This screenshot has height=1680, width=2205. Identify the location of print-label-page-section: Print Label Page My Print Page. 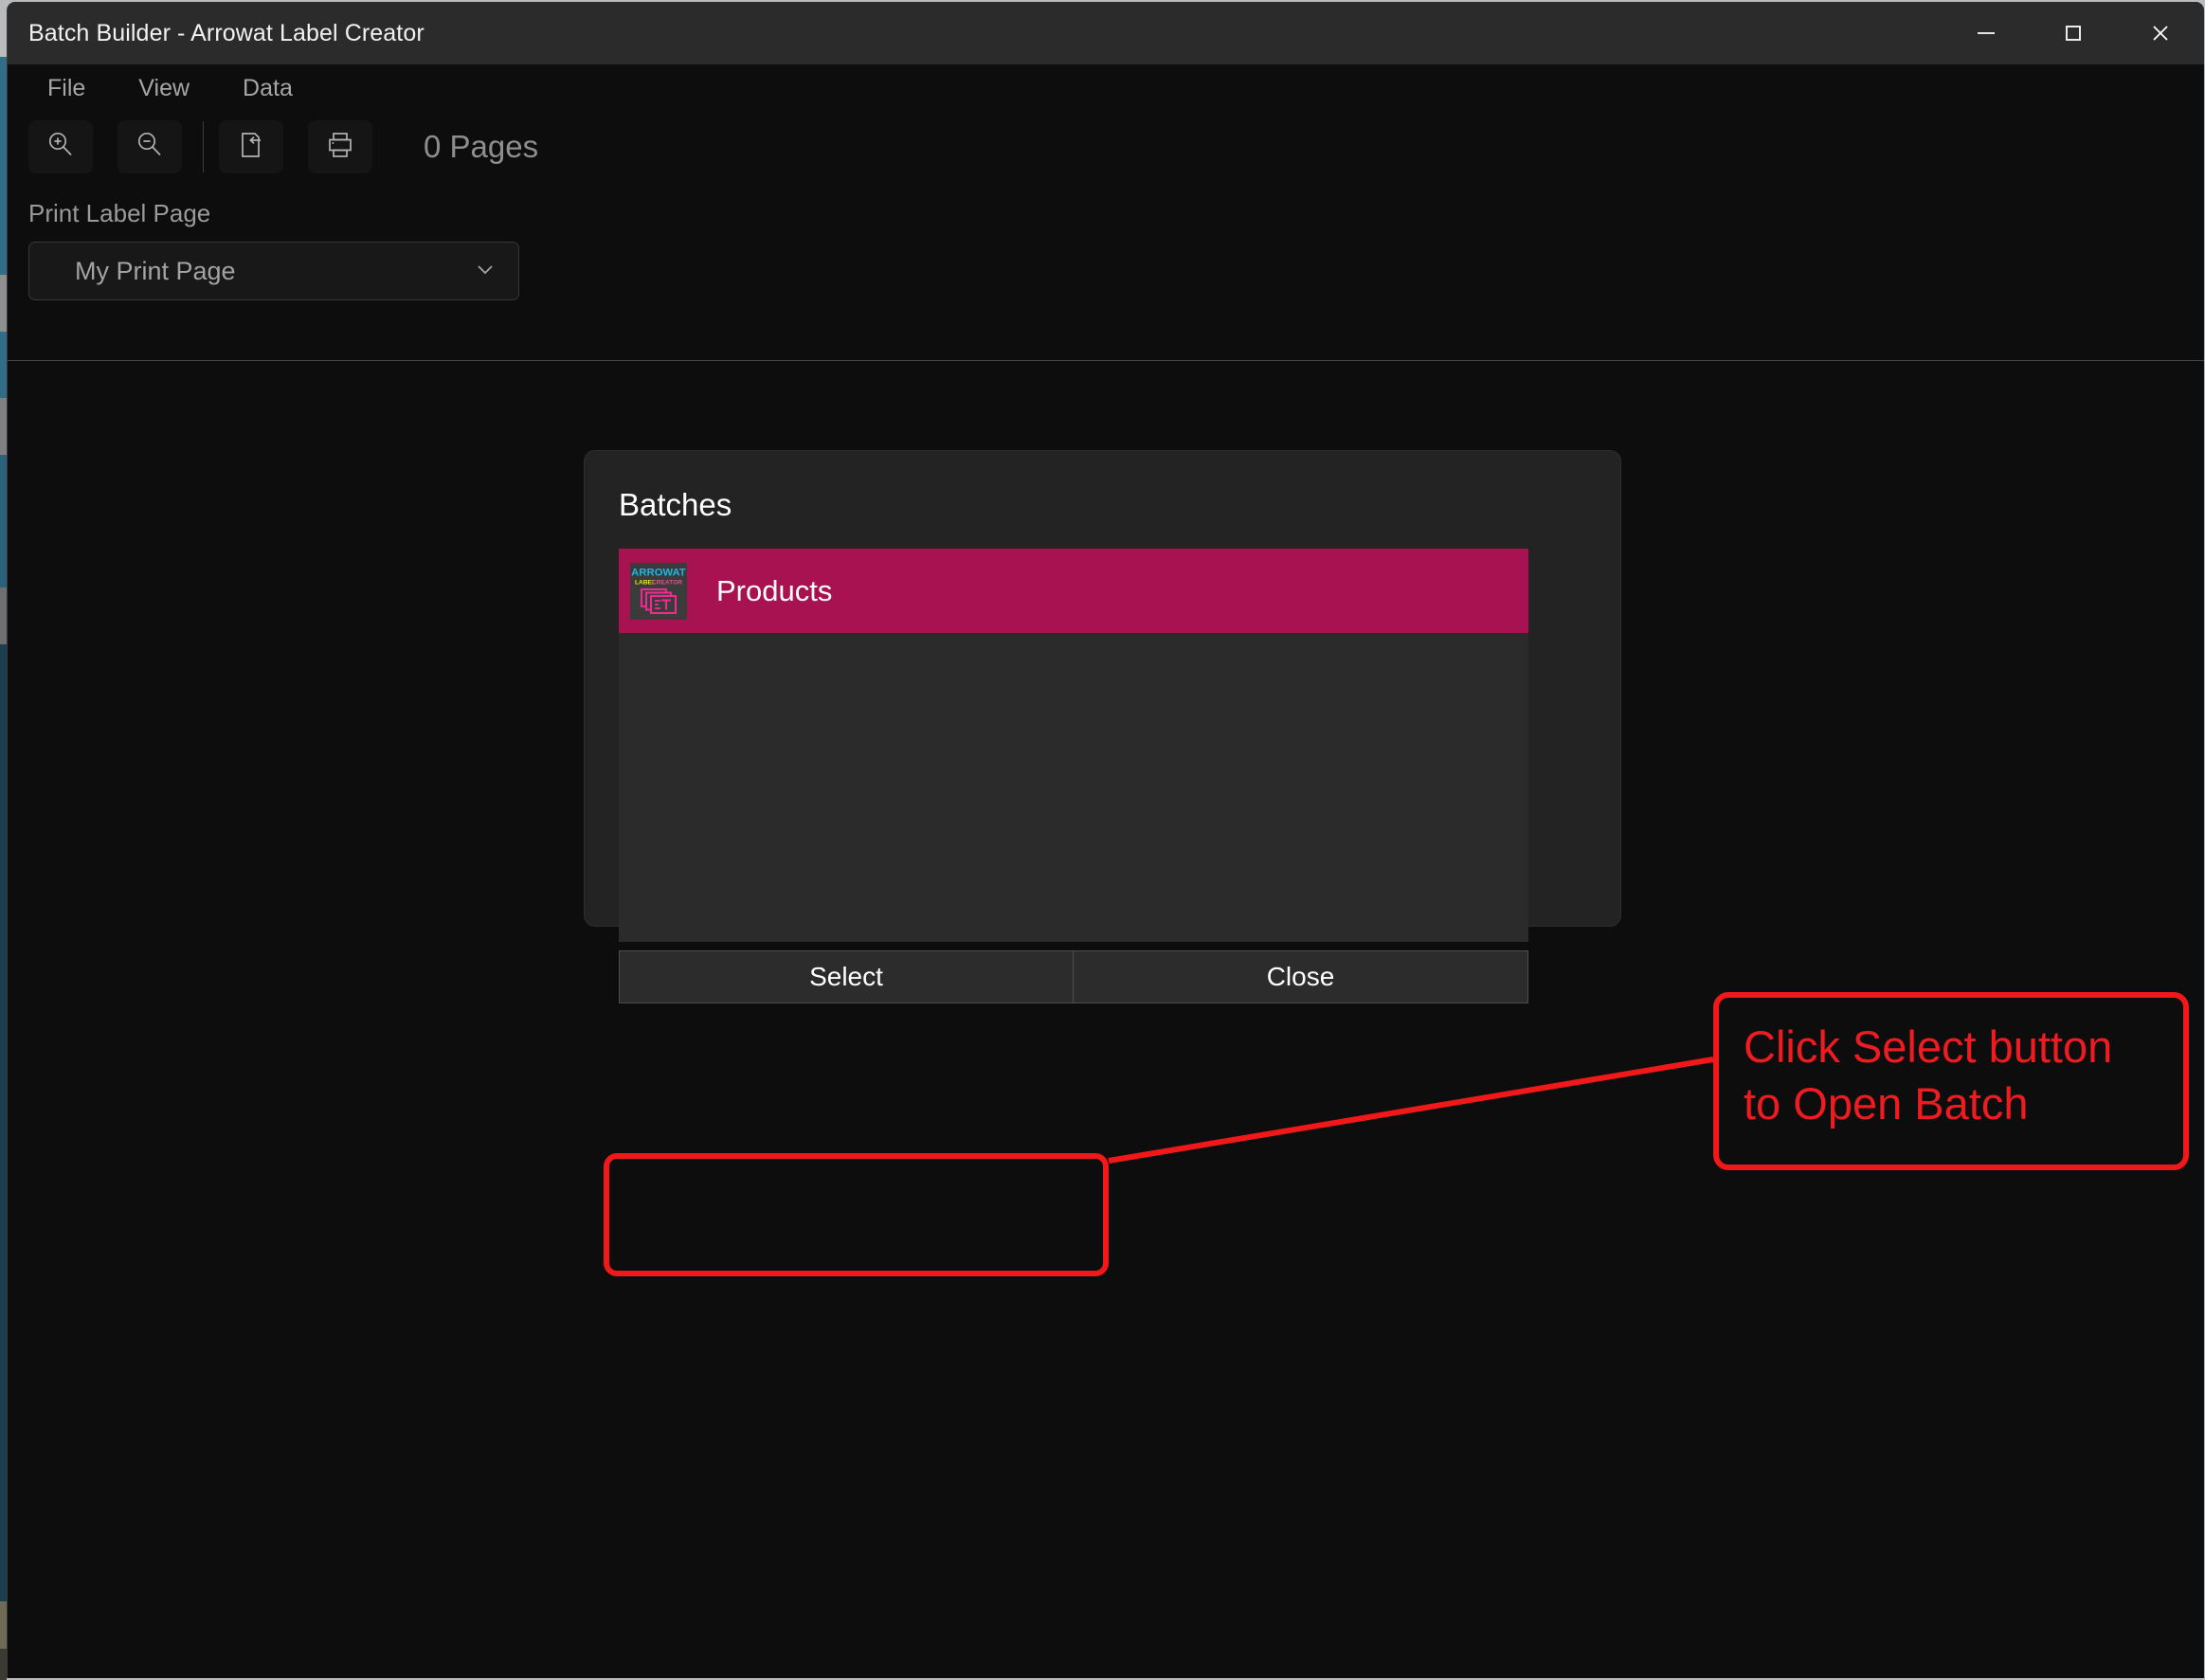
(1106, 241).